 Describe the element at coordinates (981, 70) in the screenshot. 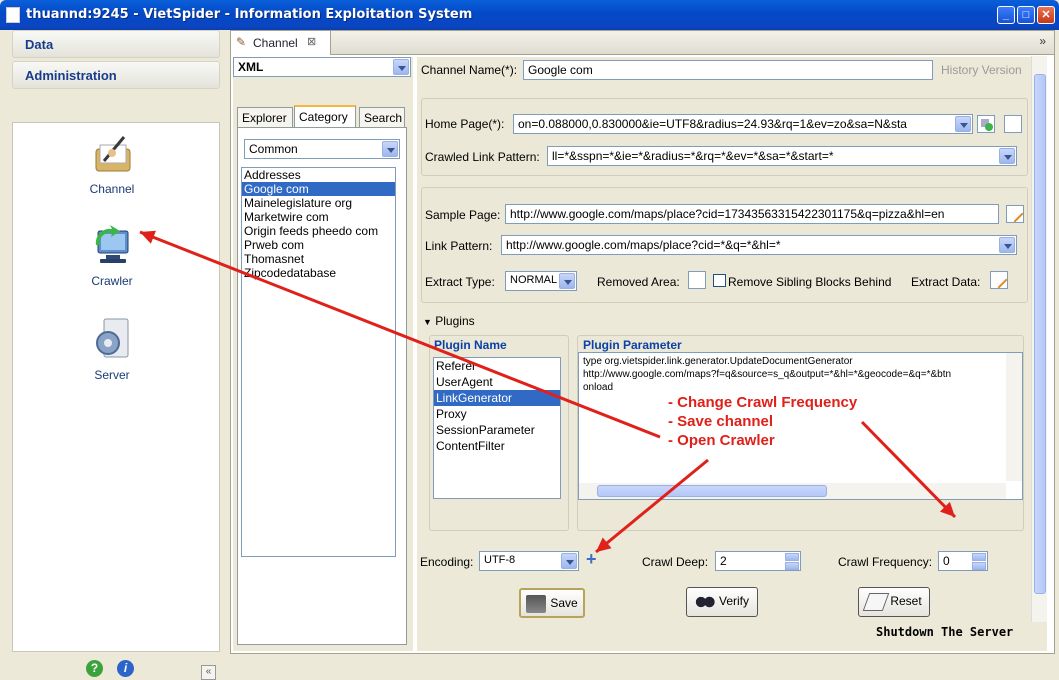

I see `history-version-link: History Version` at that location.